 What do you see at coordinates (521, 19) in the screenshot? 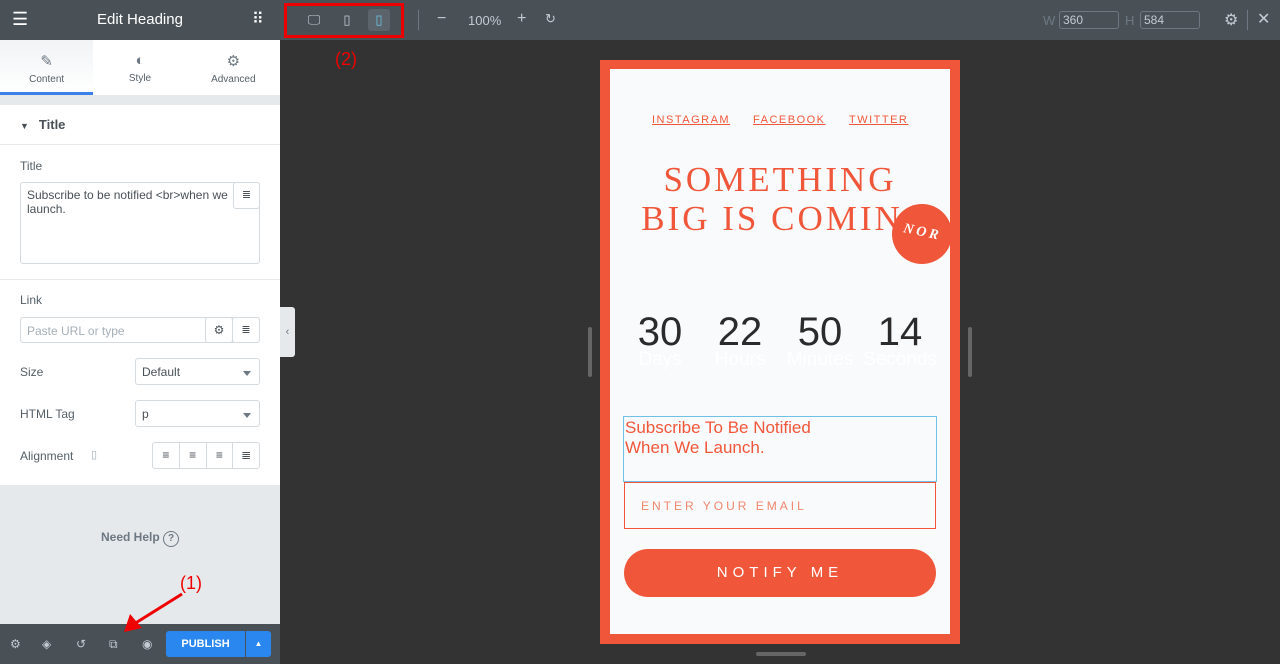
I see `zoom-in-icon: +` at bounding box center [521, 19].